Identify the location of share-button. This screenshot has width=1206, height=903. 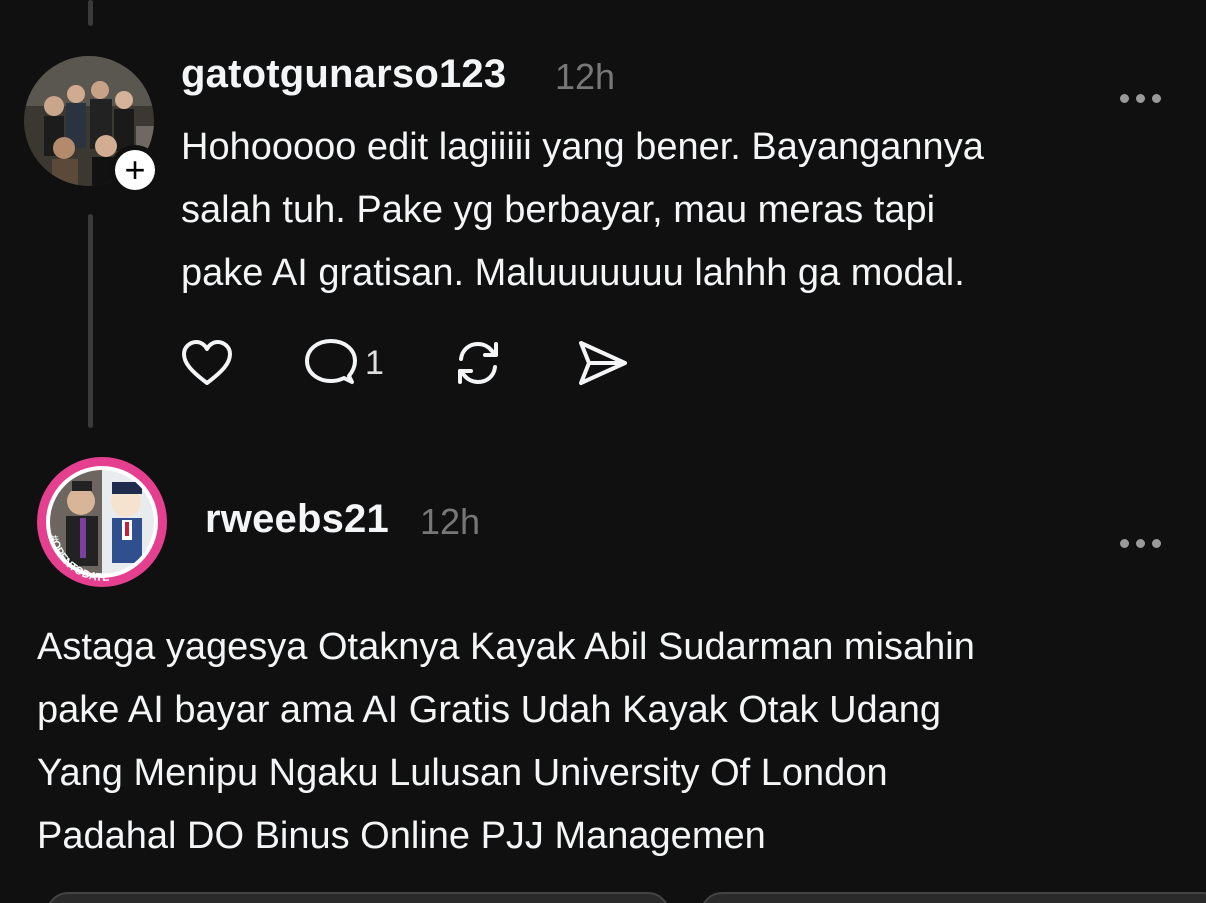
(602, 363).